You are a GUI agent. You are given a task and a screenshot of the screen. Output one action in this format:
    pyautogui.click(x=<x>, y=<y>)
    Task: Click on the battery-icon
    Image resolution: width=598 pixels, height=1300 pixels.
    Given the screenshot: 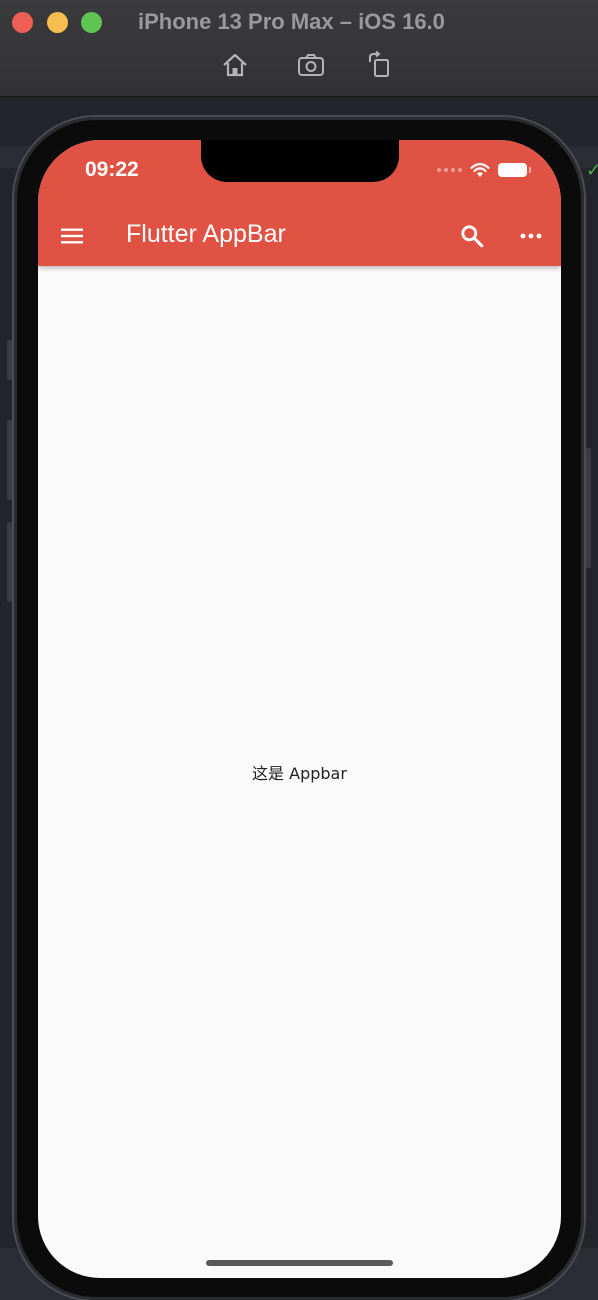 What is the action you would take?
    pyautogui.click(x=514, y=170)
    